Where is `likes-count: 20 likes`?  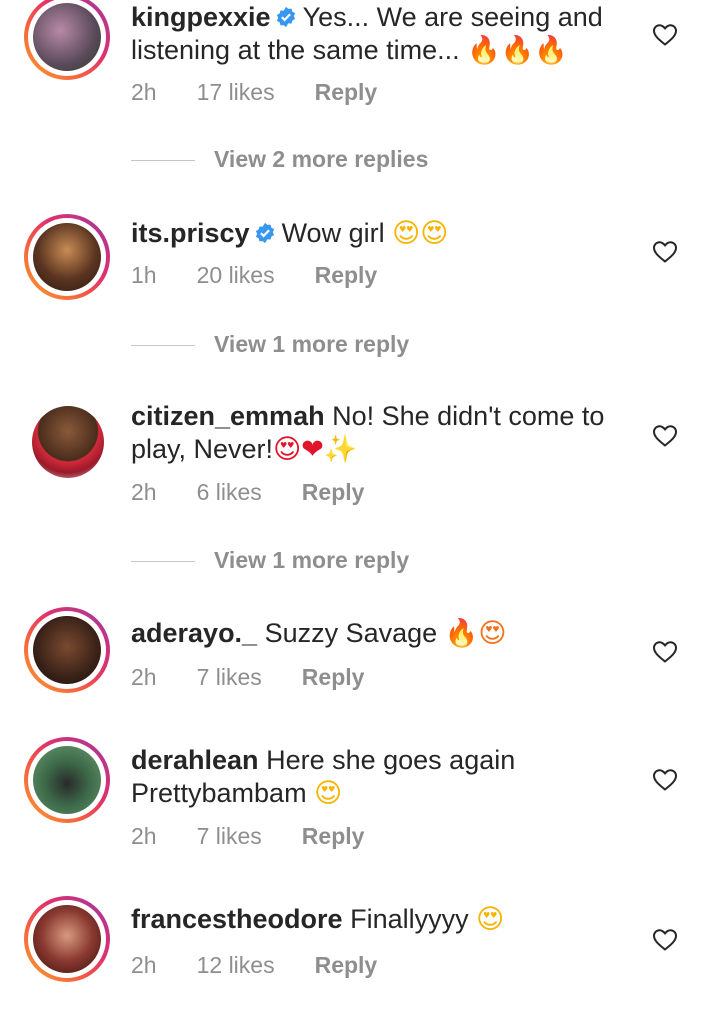
likes-count: 20 likes is located at coordinates (236, 275).